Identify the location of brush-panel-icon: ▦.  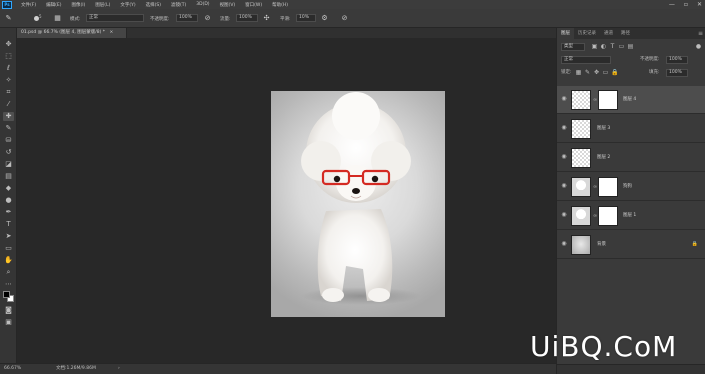
(57, 18).